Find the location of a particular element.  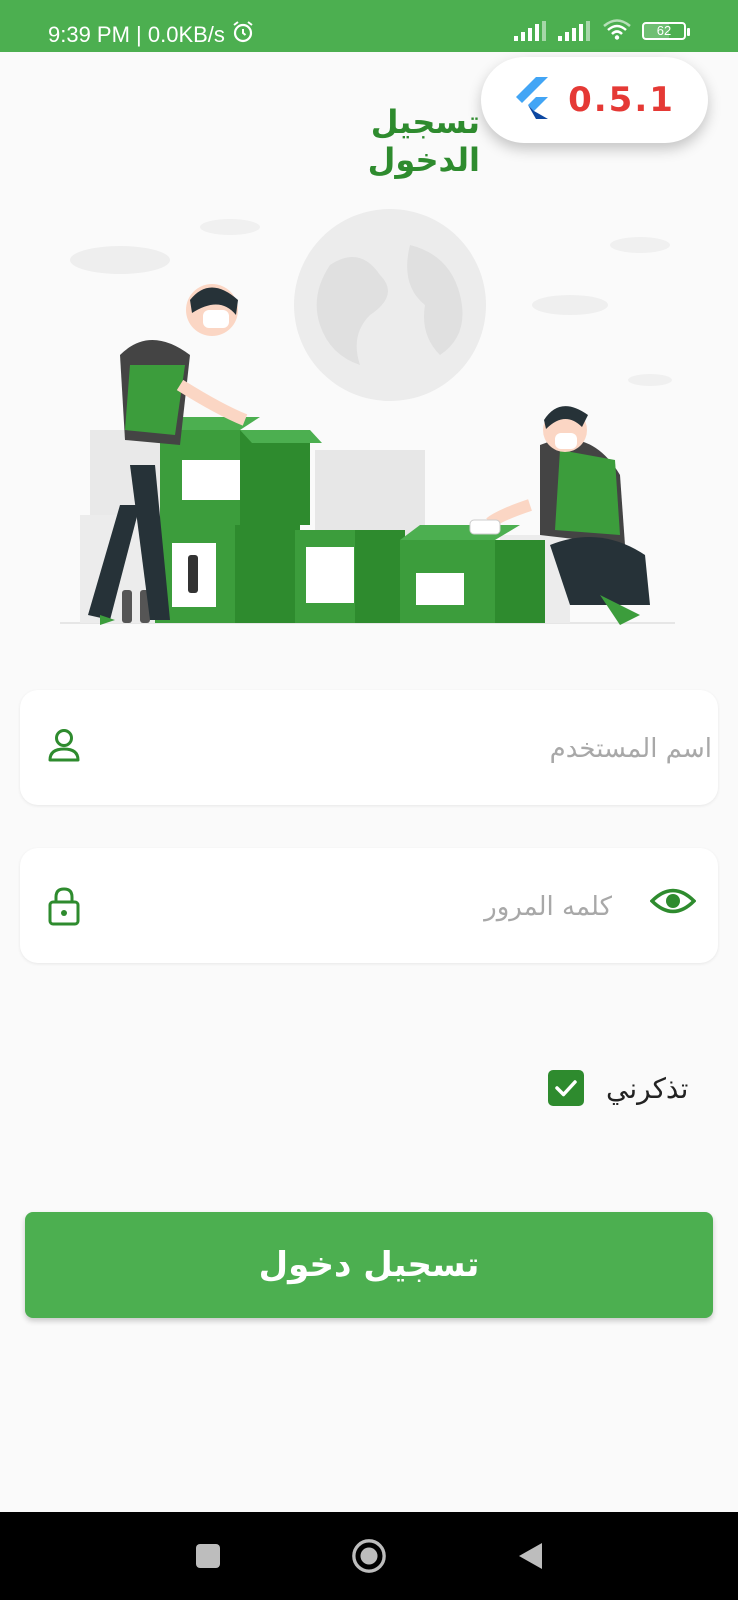

person-outline-icon is located at coordinates (64, 747).